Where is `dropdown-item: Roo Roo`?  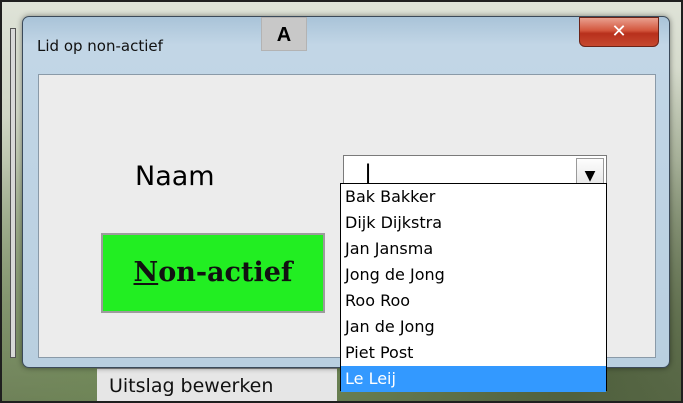 dropdown-item: Roo Roo is located at coordinates (473, 301).